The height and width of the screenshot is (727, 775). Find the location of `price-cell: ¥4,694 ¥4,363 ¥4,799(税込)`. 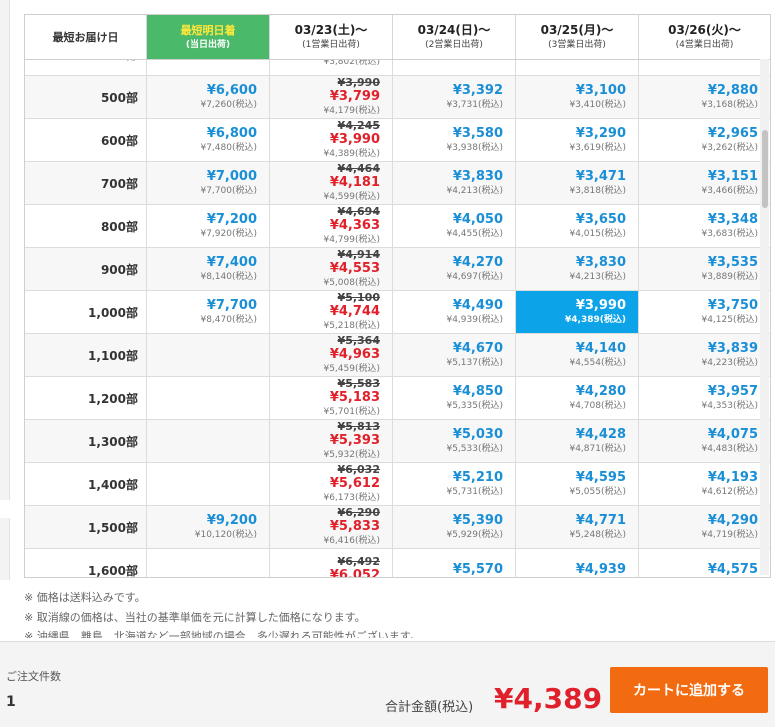

price-cell: ¥4,694 ¥4,363 ¥4,799(税込) is located at coordinates (331, 226).